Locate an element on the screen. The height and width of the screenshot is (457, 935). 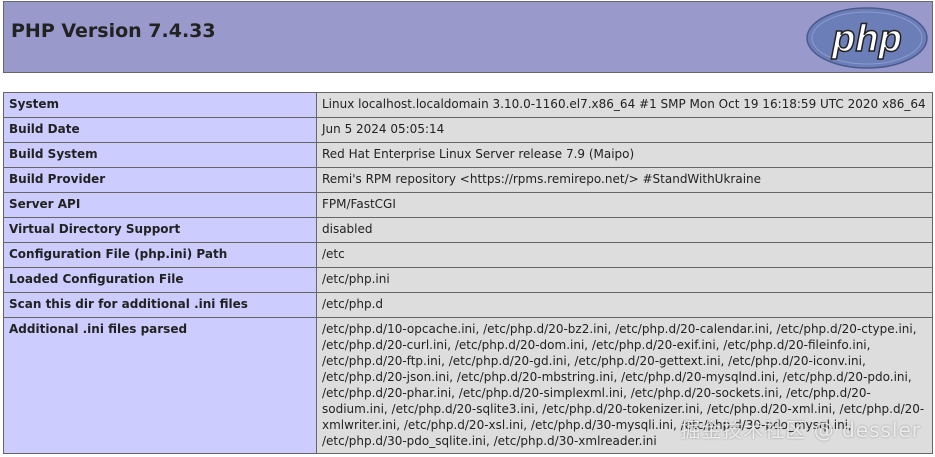
row-label: Server API is located at coordinates (160, 205).